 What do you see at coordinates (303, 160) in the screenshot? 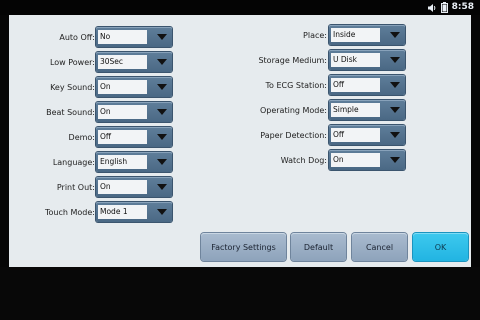
I see `setting-label: Watch Dog:` at bounding box center [303, 160].